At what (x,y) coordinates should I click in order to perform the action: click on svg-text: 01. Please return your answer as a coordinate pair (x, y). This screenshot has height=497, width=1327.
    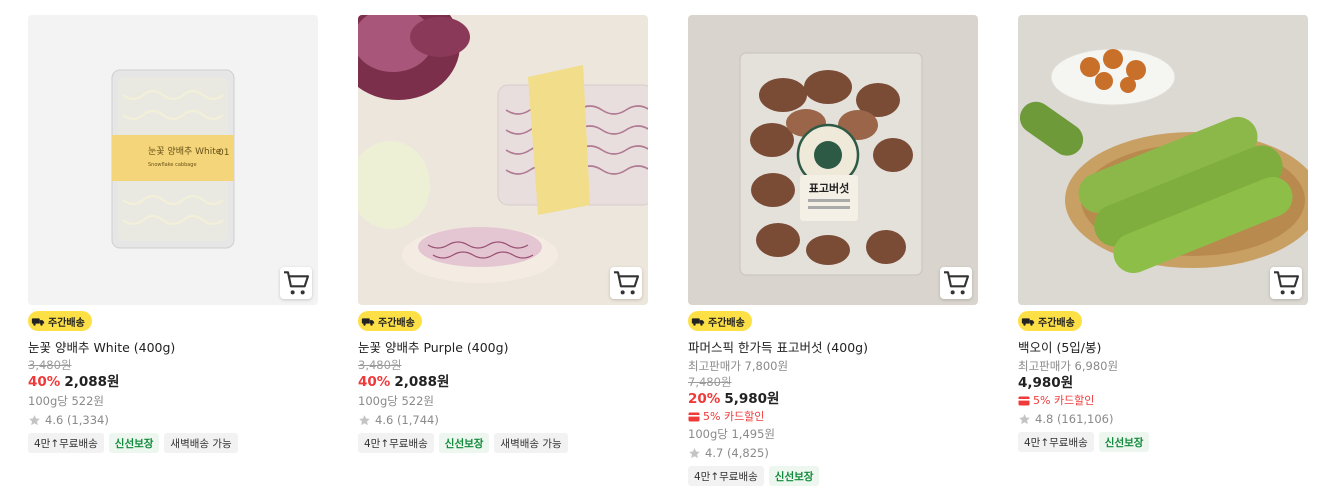
    Looking at the image, I should click on (223, 153).